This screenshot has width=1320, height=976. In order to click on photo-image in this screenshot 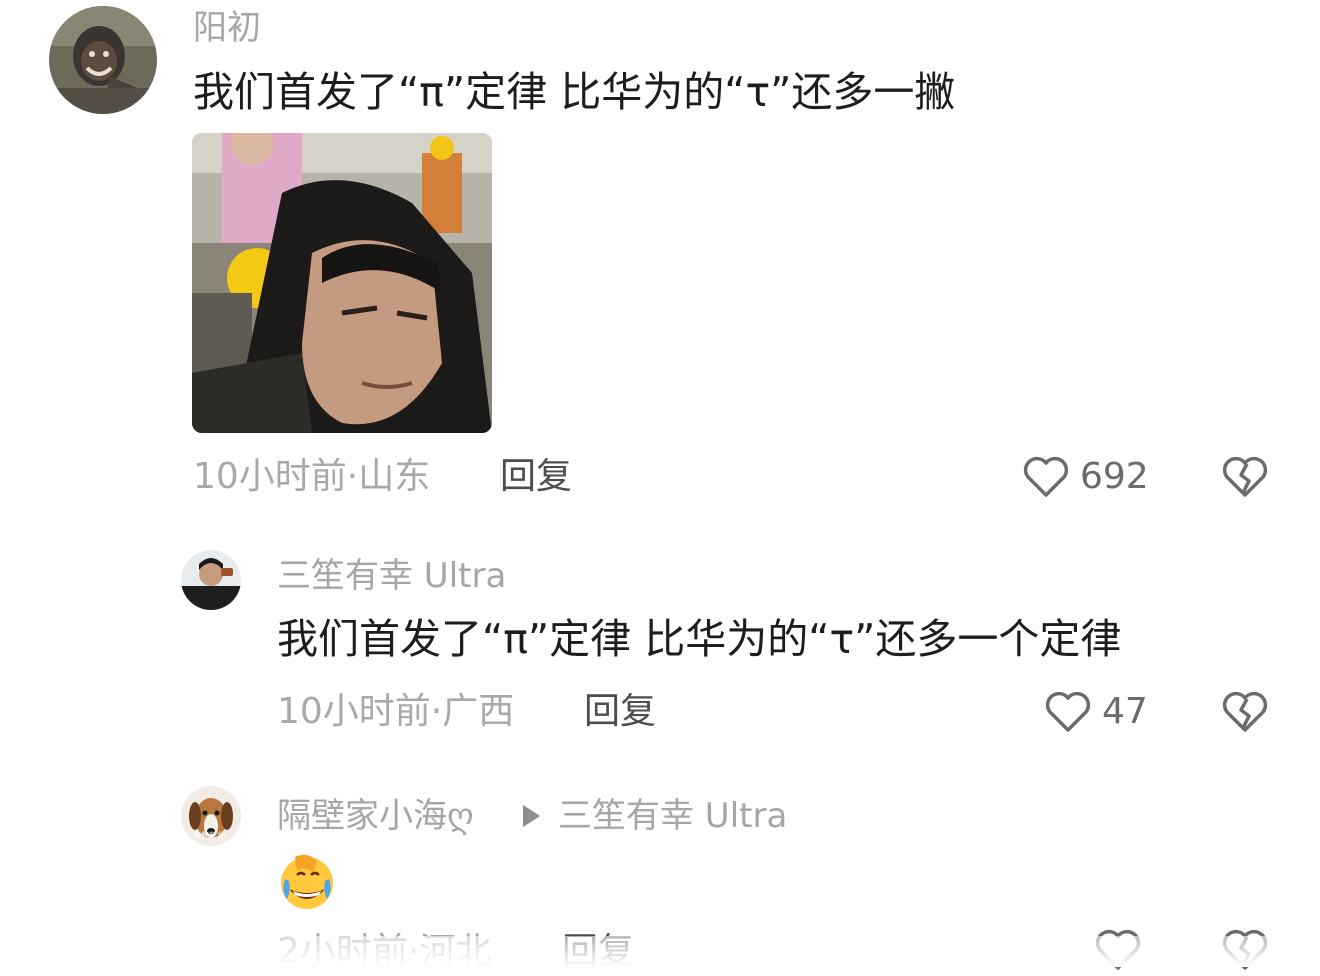, I will do `click(342, 283)`.